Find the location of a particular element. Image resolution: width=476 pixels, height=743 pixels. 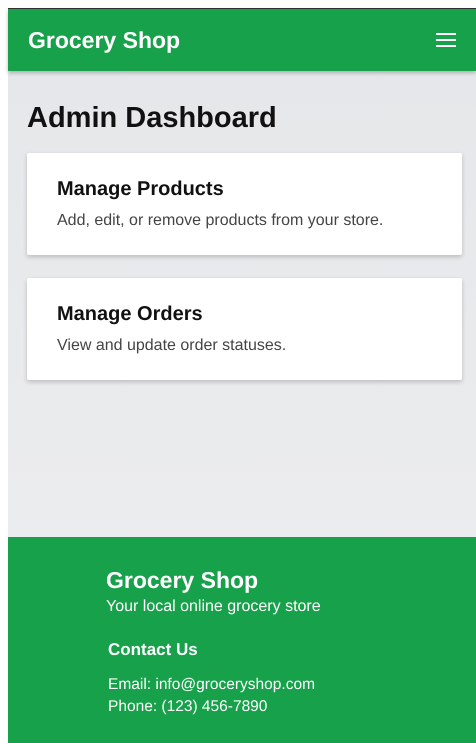

menu-icon is located at coordinates (446, 40).